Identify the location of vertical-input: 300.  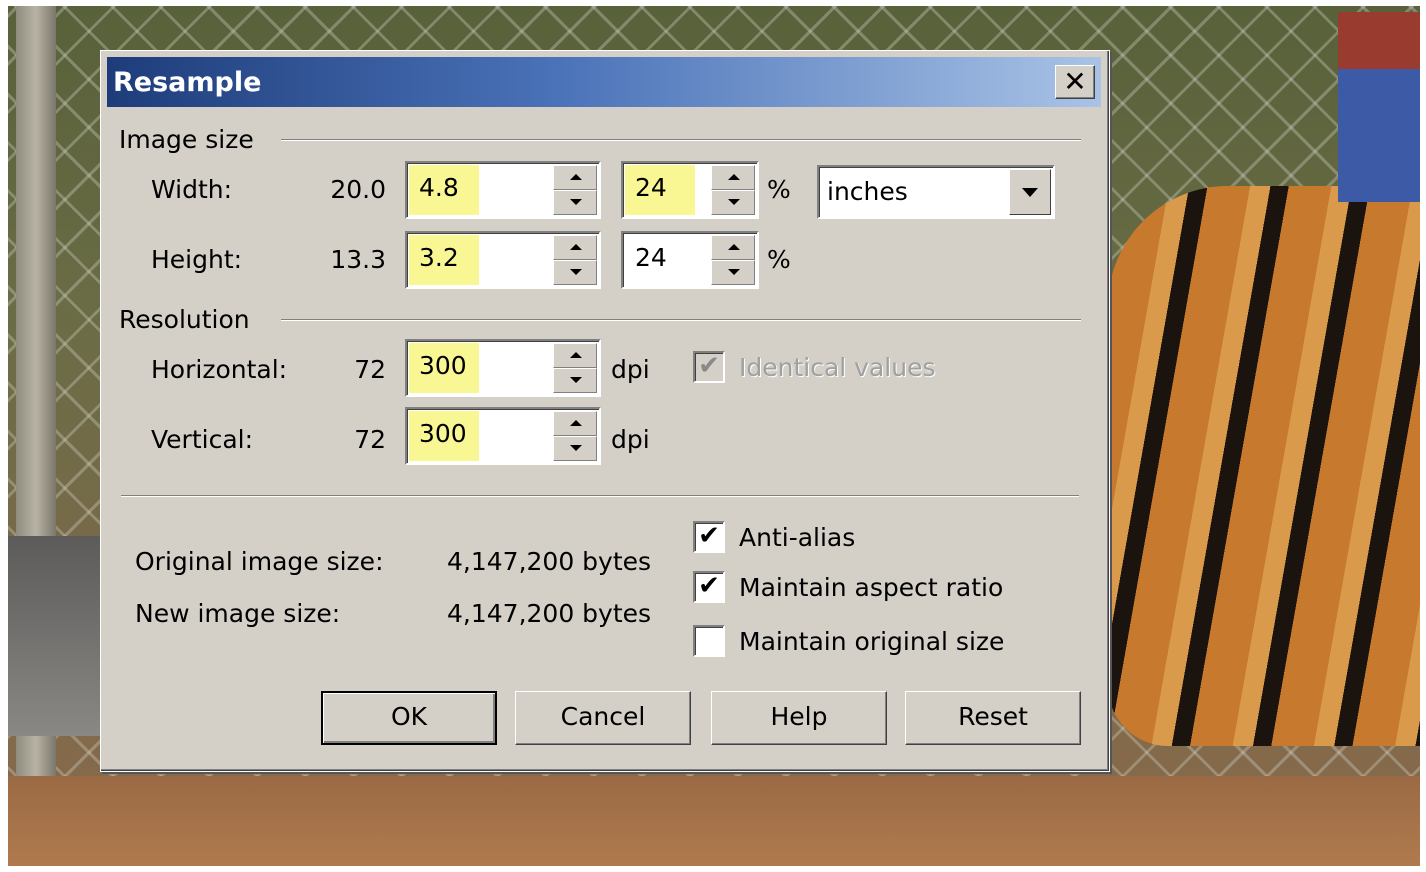
(443, 433).